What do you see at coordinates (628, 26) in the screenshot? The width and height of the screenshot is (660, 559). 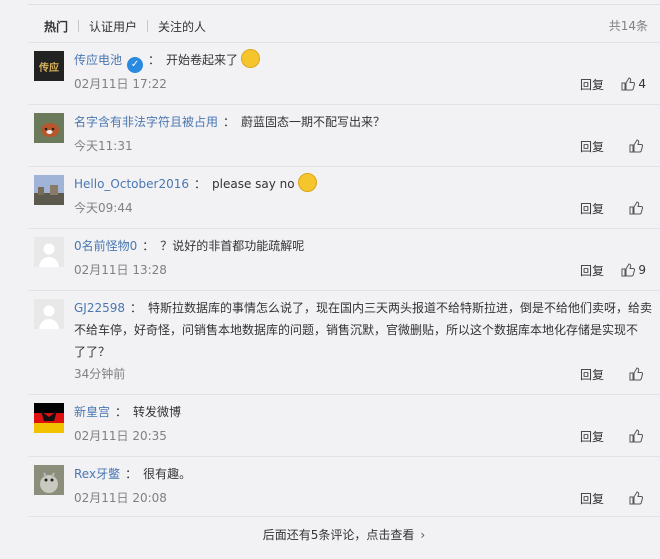 I see `total-count: 共14条` at bounding box center [628, 26].